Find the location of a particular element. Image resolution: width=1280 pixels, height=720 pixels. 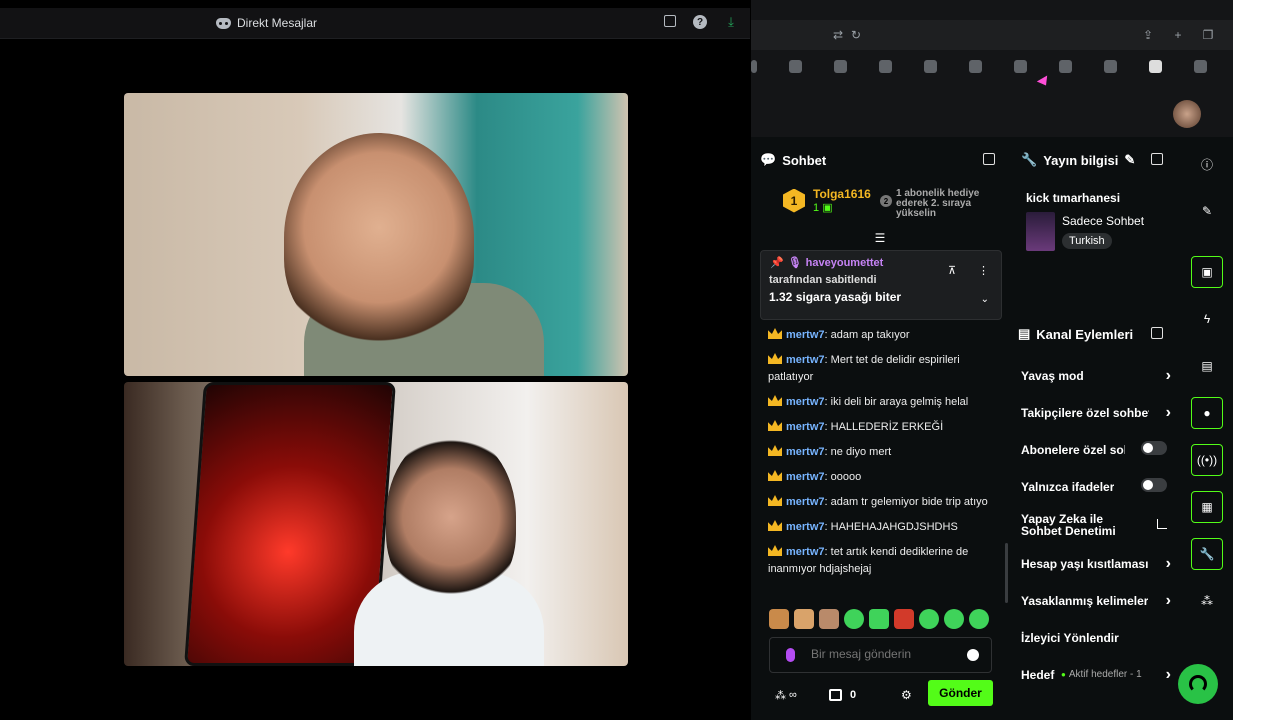

address-bar: ⇄ ↻ ⇪ + ❐ is located at coordinates (992, 35).